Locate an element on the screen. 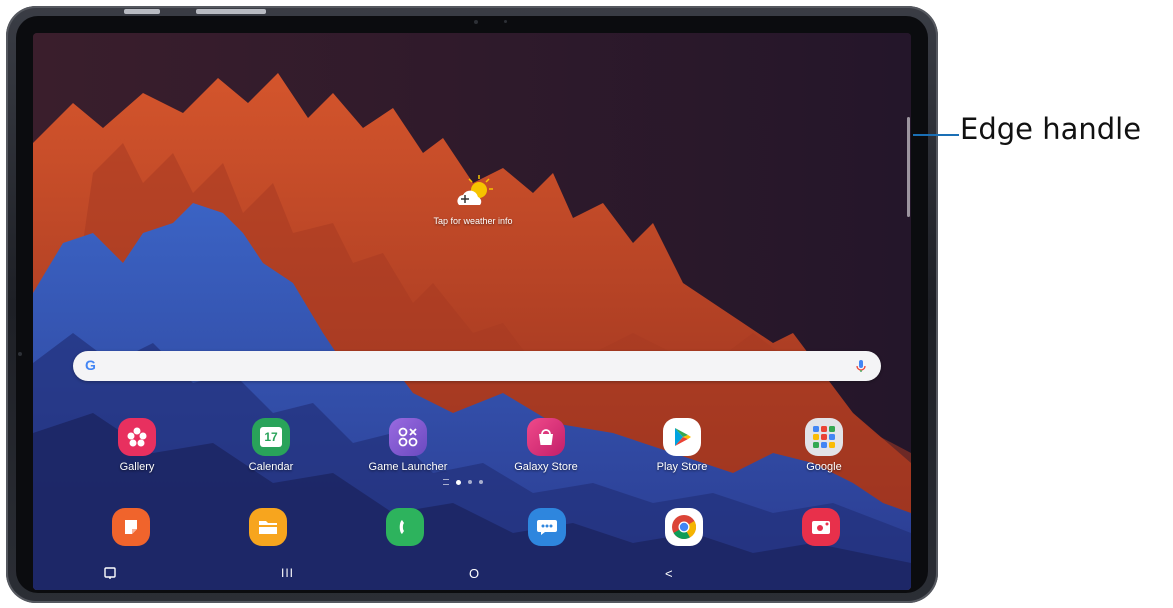 This screenshot has height=608, width=1173. dock-messages is located at coordinates (547, 527).